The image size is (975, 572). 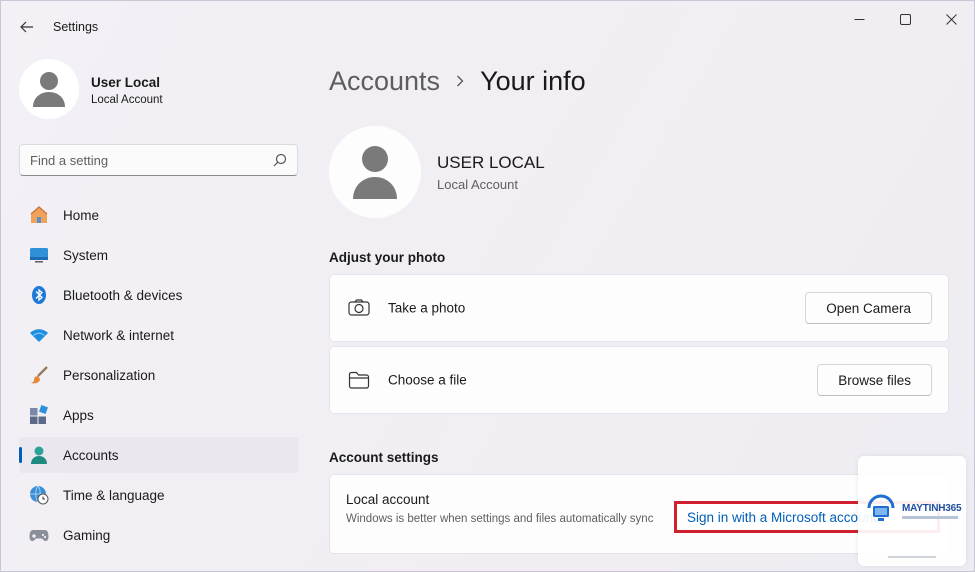 What do you see at coordinates (81, 215) in the screenshot?
I see `sidebar-item-label: Home` at bounding box center [81, 215].